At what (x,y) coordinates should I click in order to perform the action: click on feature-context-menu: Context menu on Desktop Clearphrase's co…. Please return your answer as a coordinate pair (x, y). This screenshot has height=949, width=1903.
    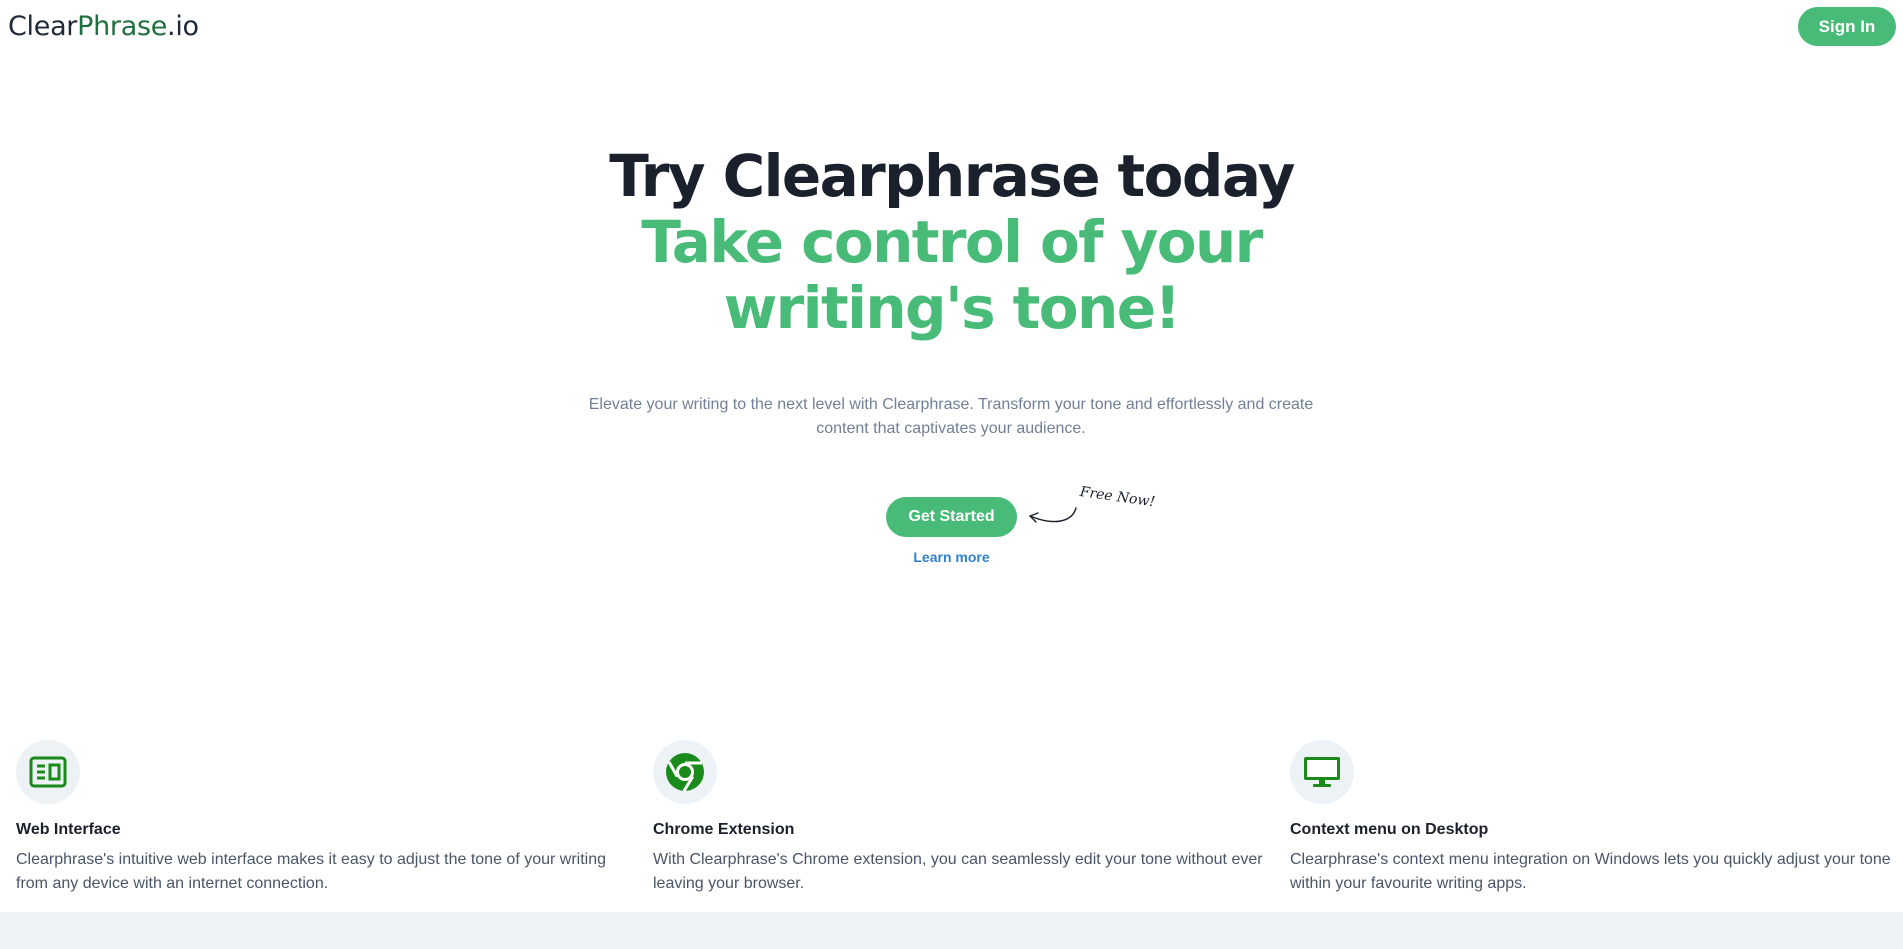
    Looking at the image, I should click on (1595, 818).